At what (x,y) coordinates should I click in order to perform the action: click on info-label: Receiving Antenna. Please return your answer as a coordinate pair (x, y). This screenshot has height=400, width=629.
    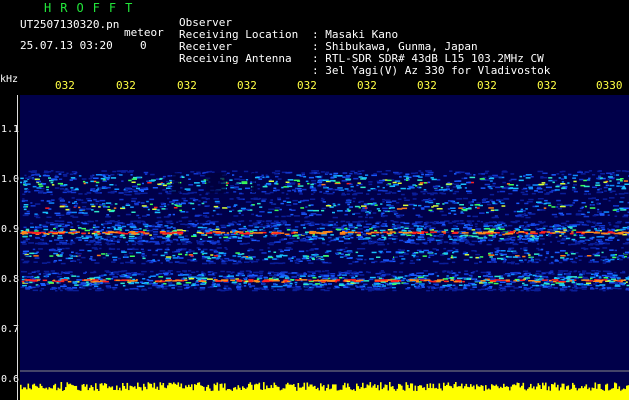
    Looking at the image, I should click on (235, 58).